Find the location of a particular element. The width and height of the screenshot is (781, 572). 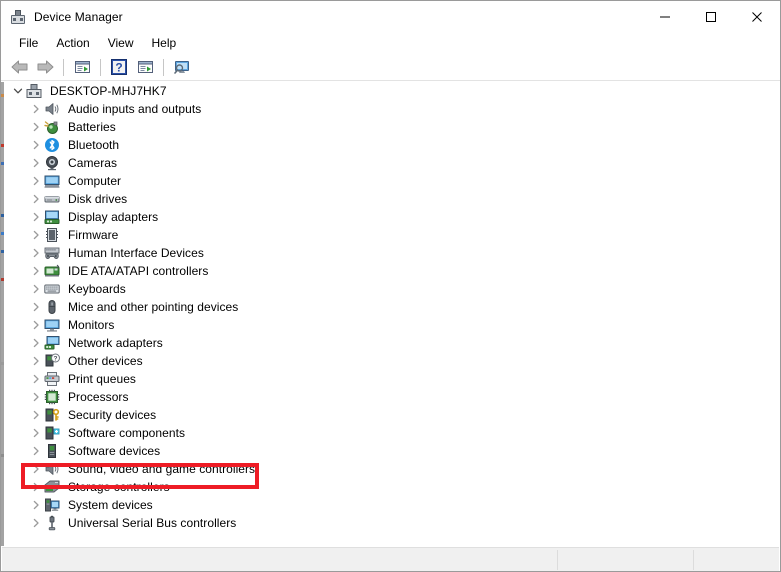

tree-row: Software devices is located at coordinates (390, 451).